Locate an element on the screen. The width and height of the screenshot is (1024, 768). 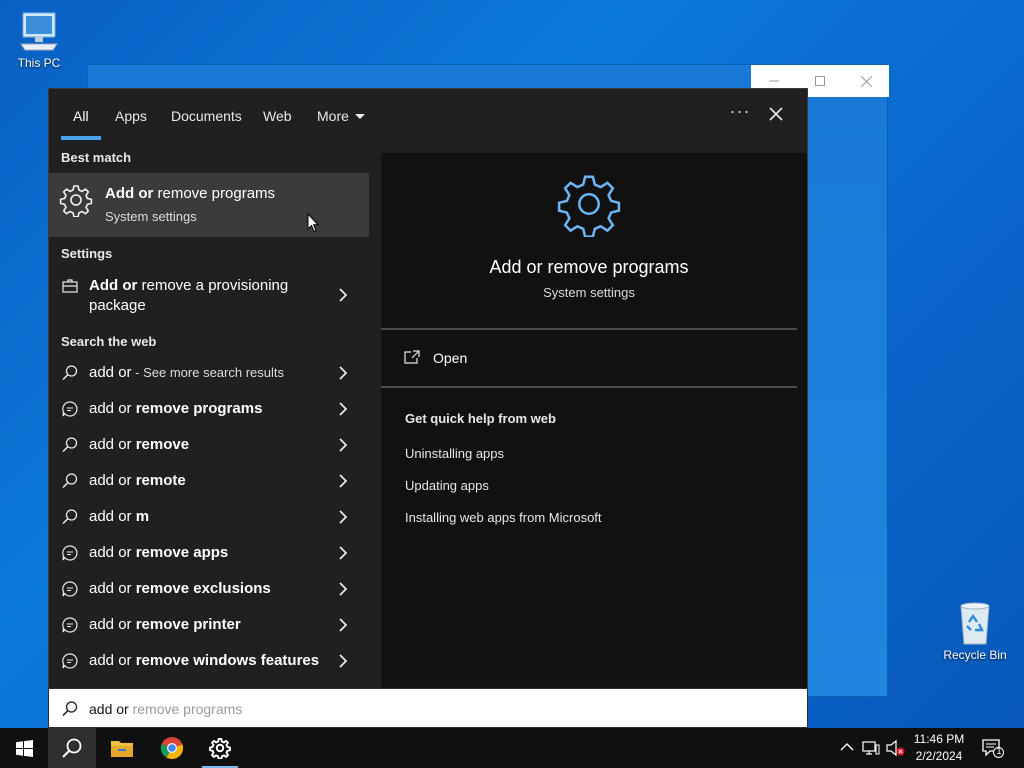
taskbar-settings is located at coordinates (220, 748).